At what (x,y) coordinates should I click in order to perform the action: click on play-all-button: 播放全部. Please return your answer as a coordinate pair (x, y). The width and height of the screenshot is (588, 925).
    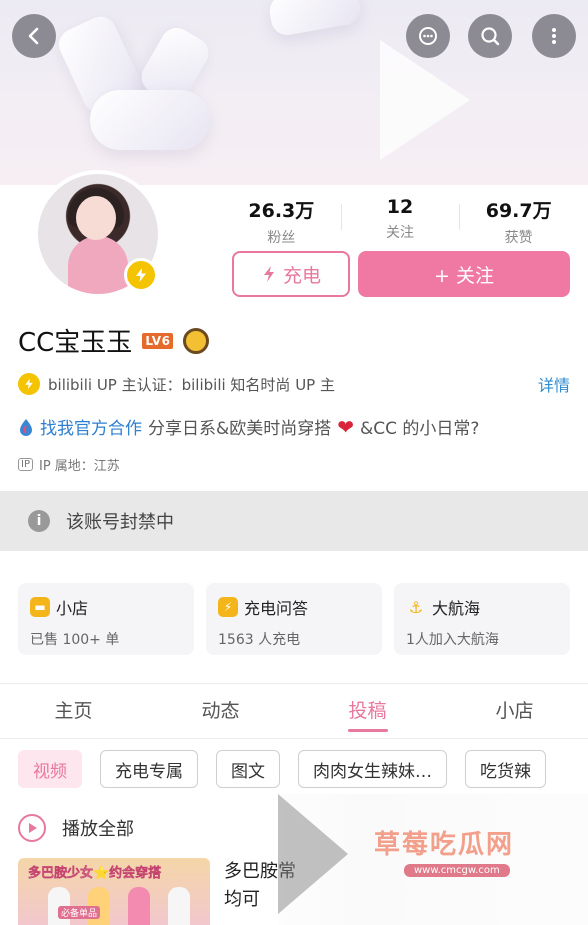
    Looking at the image, I should click on (76, 828).